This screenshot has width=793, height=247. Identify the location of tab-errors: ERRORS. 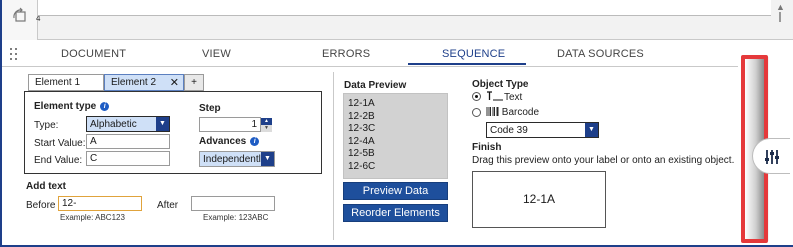
(346, 54).